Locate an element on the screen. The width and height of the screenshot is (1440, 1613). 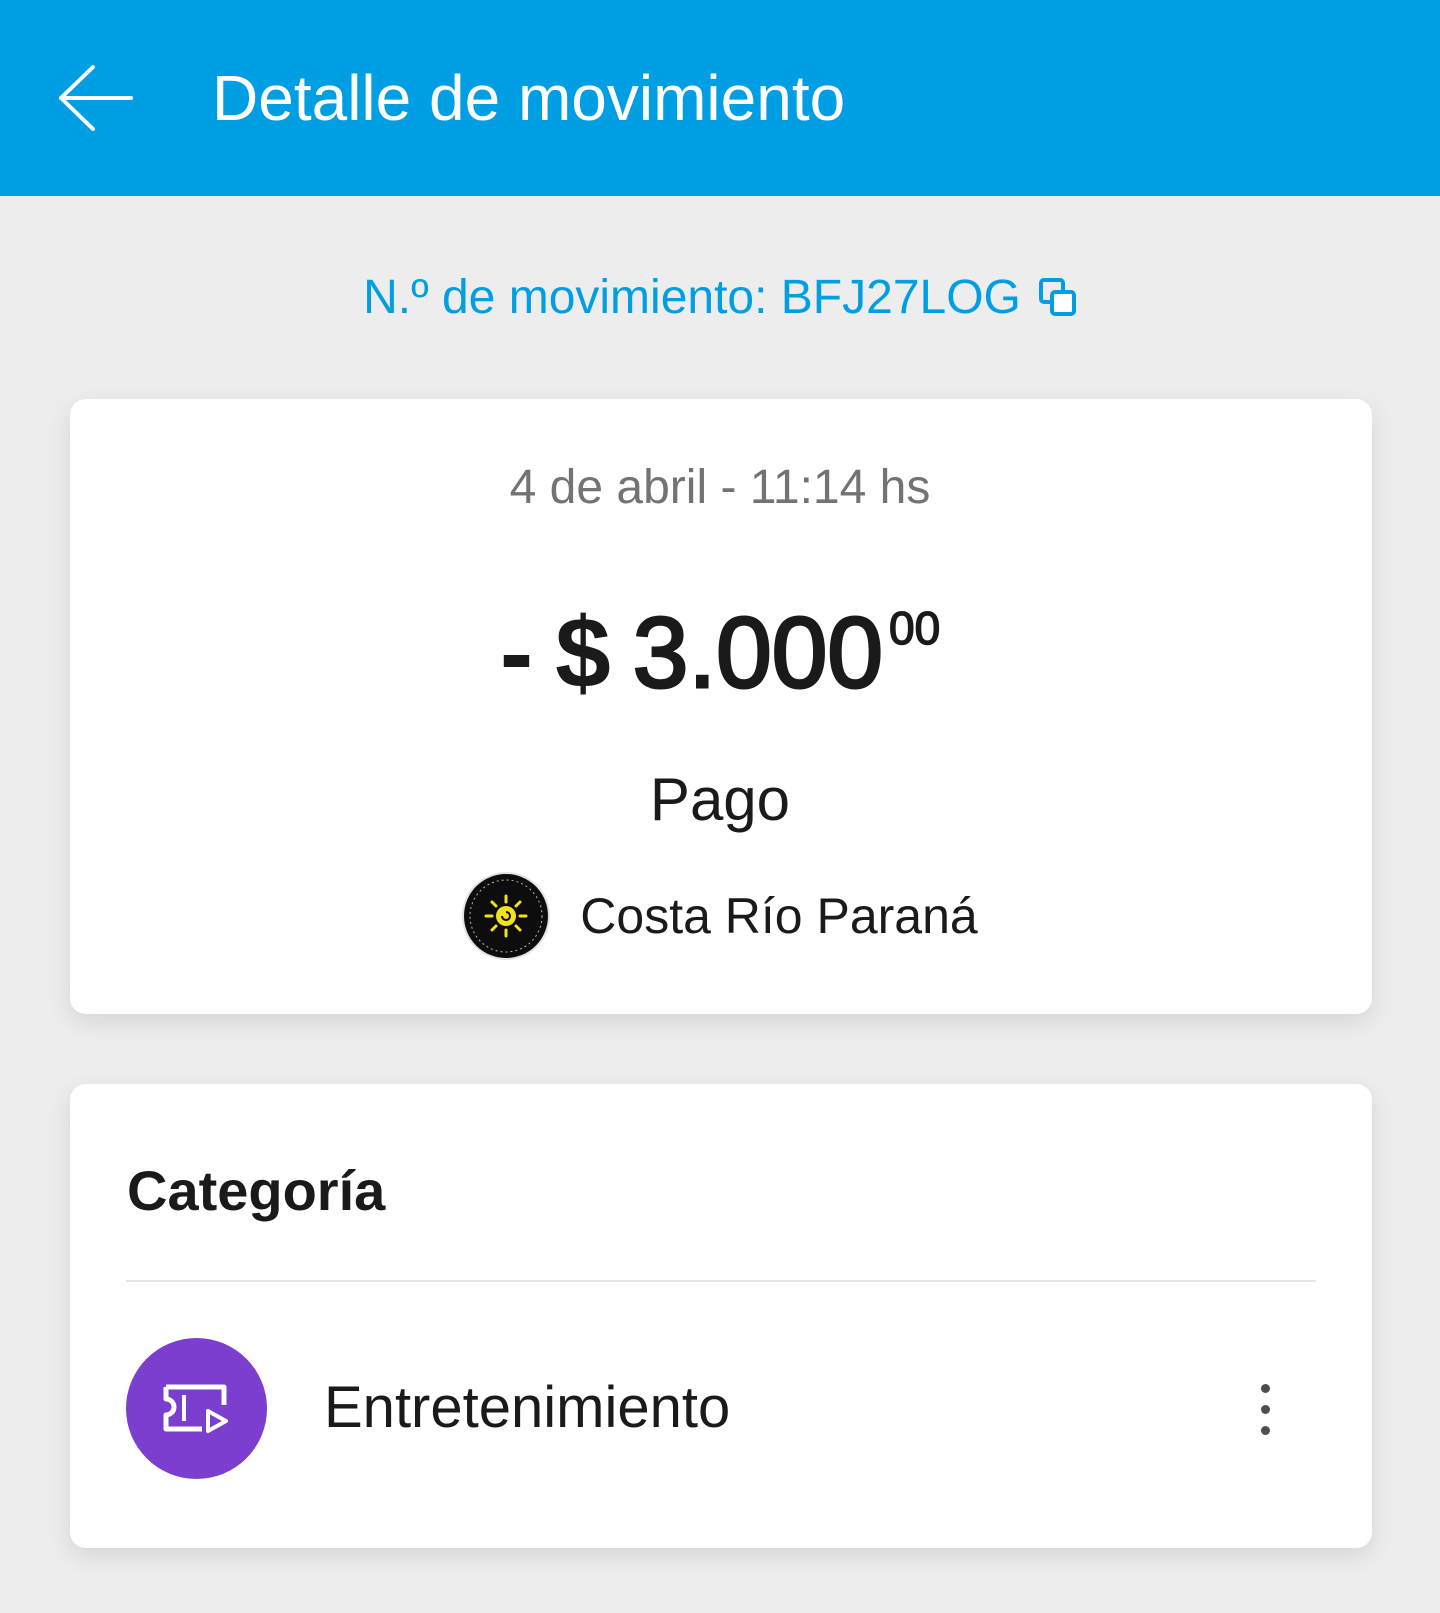
movement-type: Pago is located at coordinates (720, 799).